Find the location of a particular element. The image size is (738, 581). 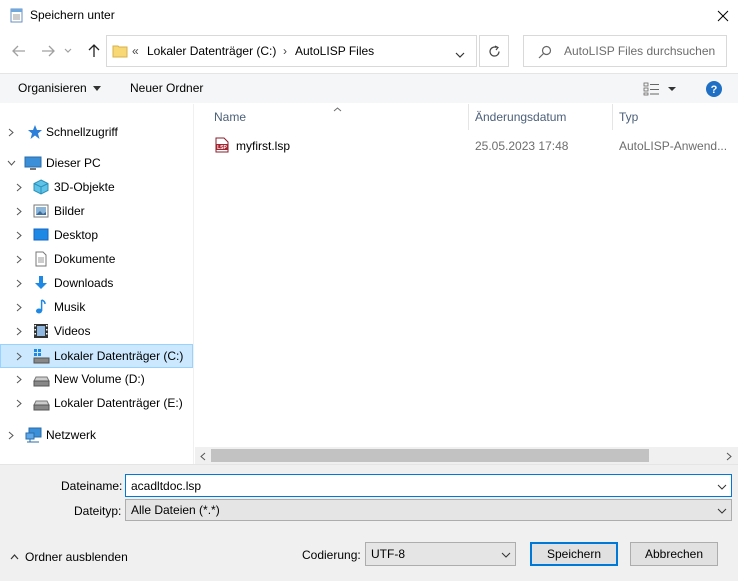

nav-label: Musik is located at coordinates (70, 307).